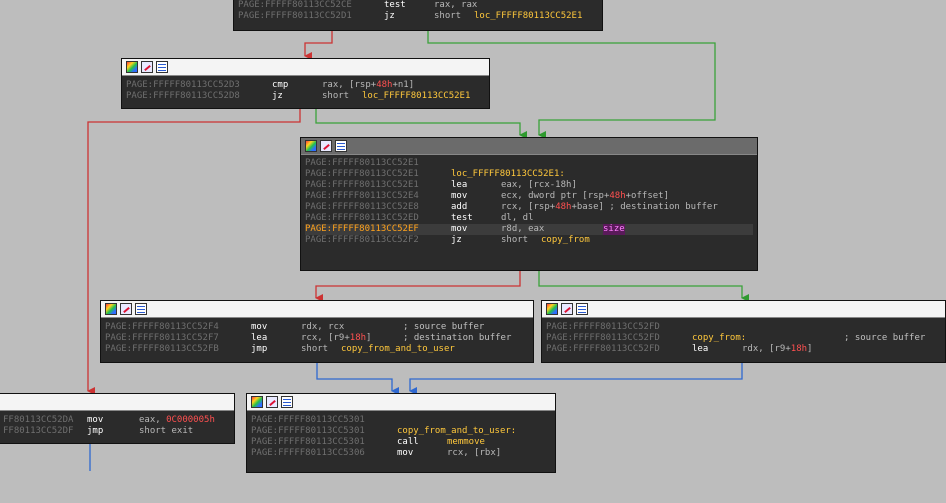  I want to click on call-target-label: memmove, so click(466, 442).